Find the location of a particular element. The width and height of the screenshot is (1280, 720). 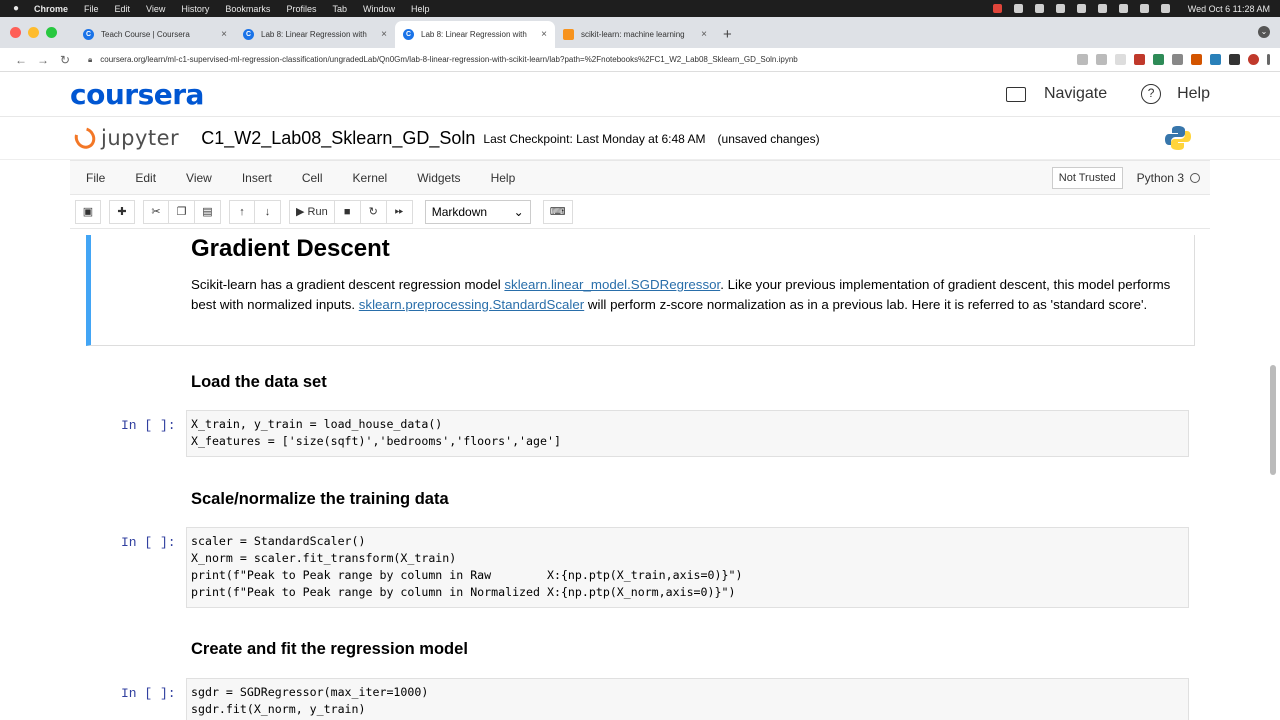

extension-blue-icon is located at coordinates (1215, 59).